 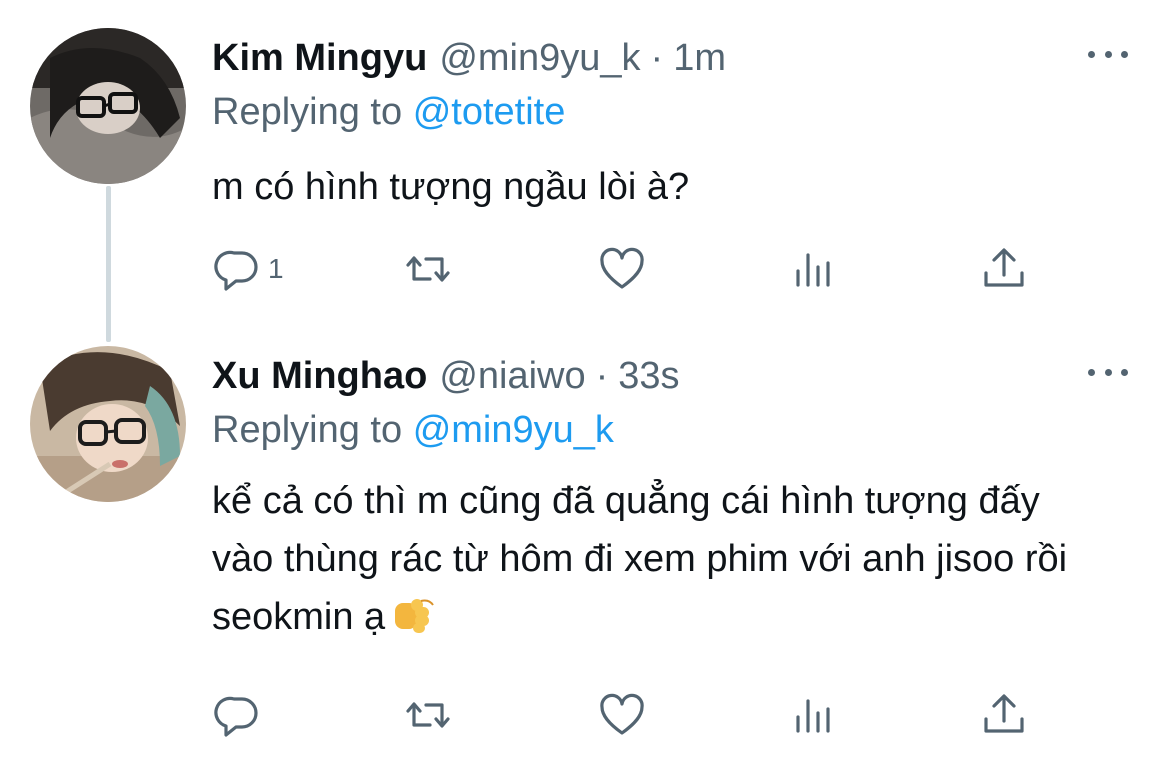 I want to click on user-handle: @niaiwo, so click(x=512, y=376).